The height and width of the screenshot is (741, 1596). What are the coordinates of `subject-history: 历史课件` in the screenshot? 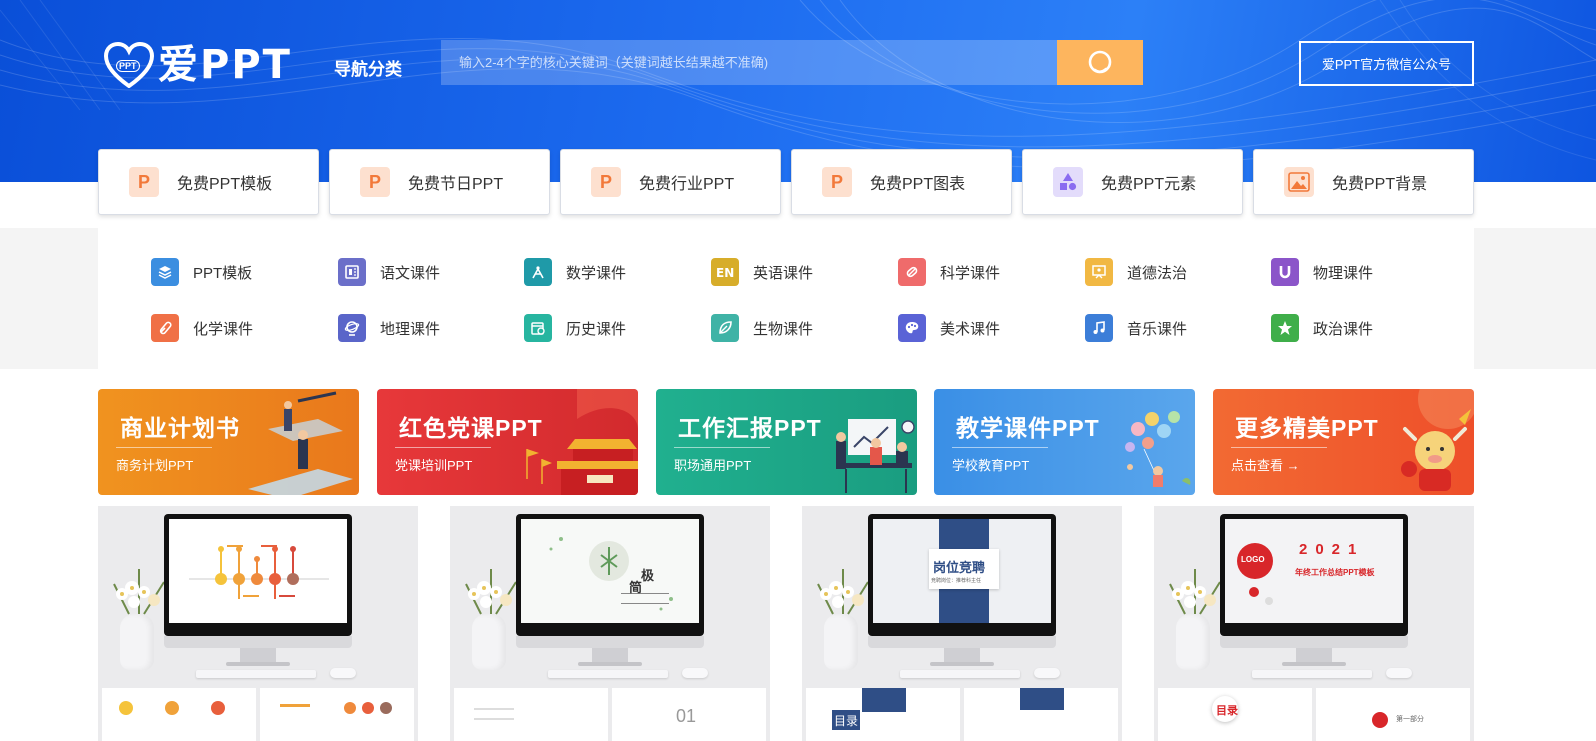 It's located at (575, 328).